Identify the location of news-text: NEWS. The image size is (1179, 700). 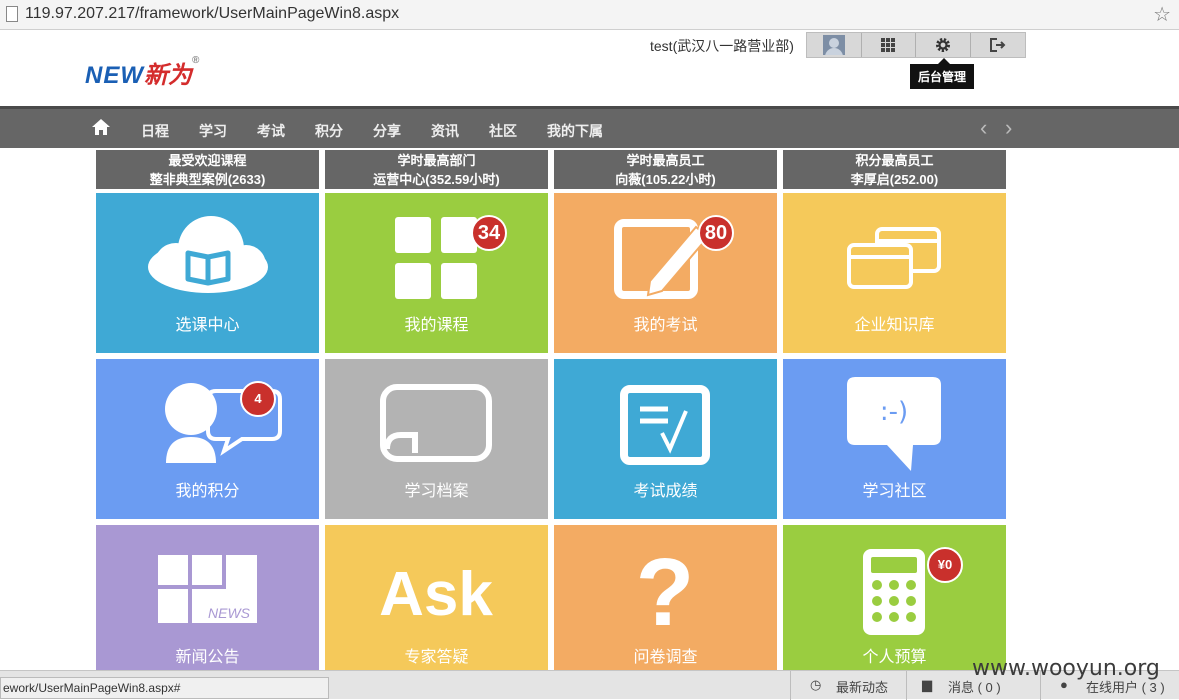
(229, 613).